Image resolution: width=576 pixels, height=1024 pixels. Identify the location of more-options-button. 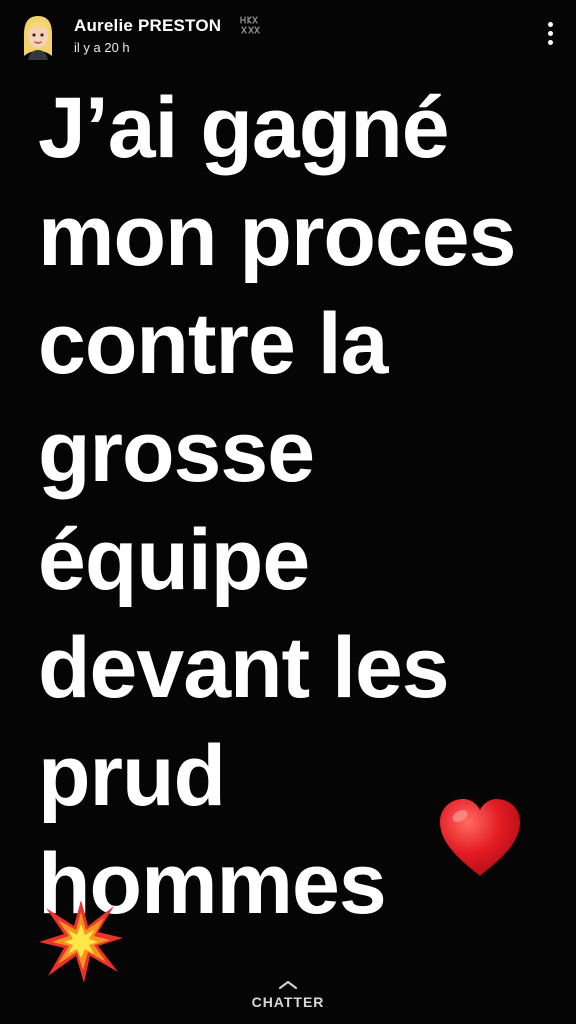
(550, 37).